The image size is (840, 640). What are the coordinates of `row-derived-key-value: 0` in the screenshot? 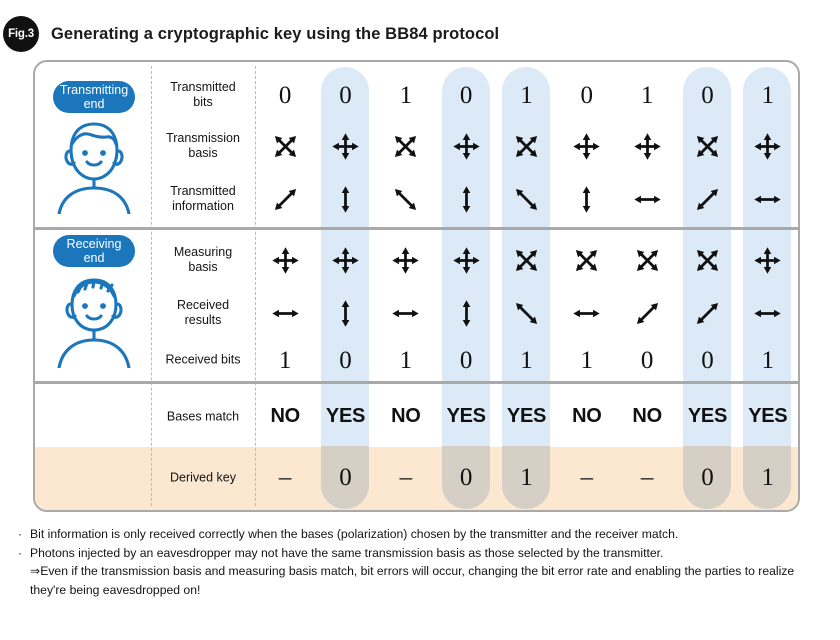 It's located at (345, 477).